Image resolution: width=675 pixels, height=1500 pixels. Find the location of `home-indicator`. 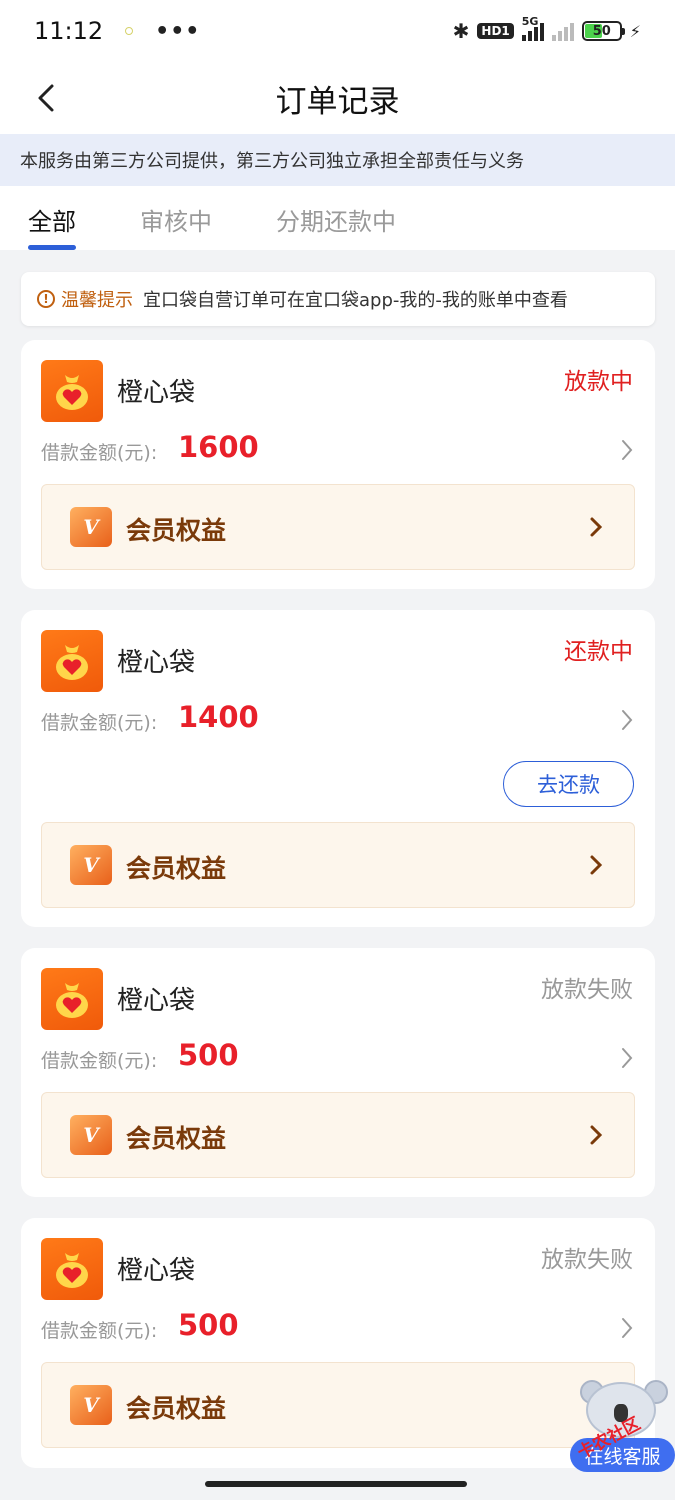

home-indicator is located at coordinates (336, 1484).